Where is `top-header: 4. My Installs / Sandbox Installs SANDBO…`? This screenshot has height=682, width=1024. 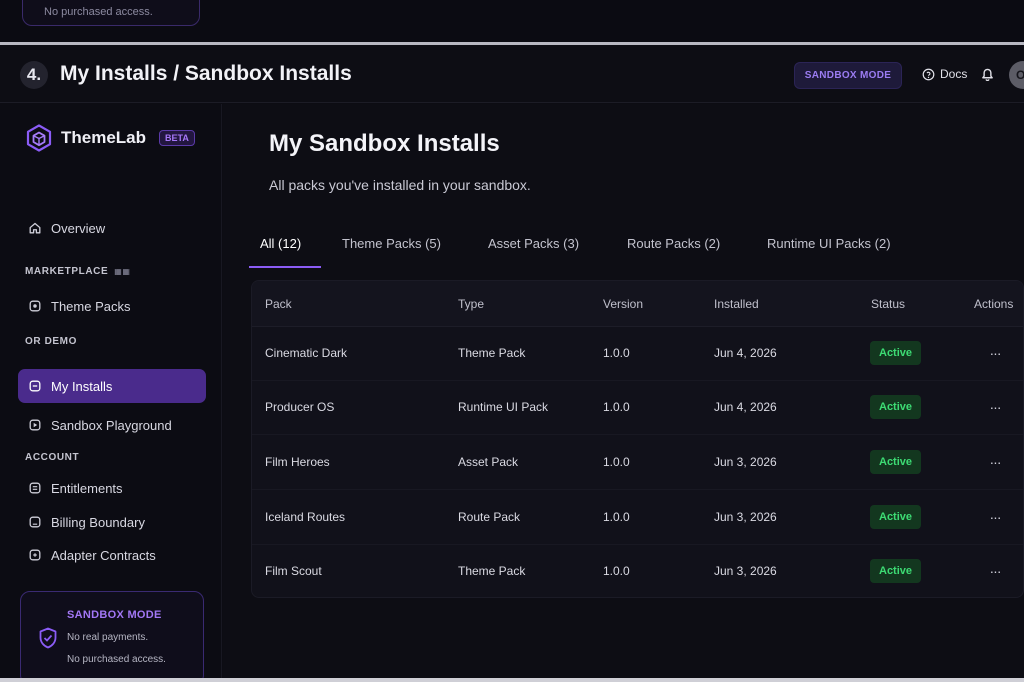
top-header: 4. My Installs / Sandbox Installs SANDBO… is located at coordinates (512, 74).